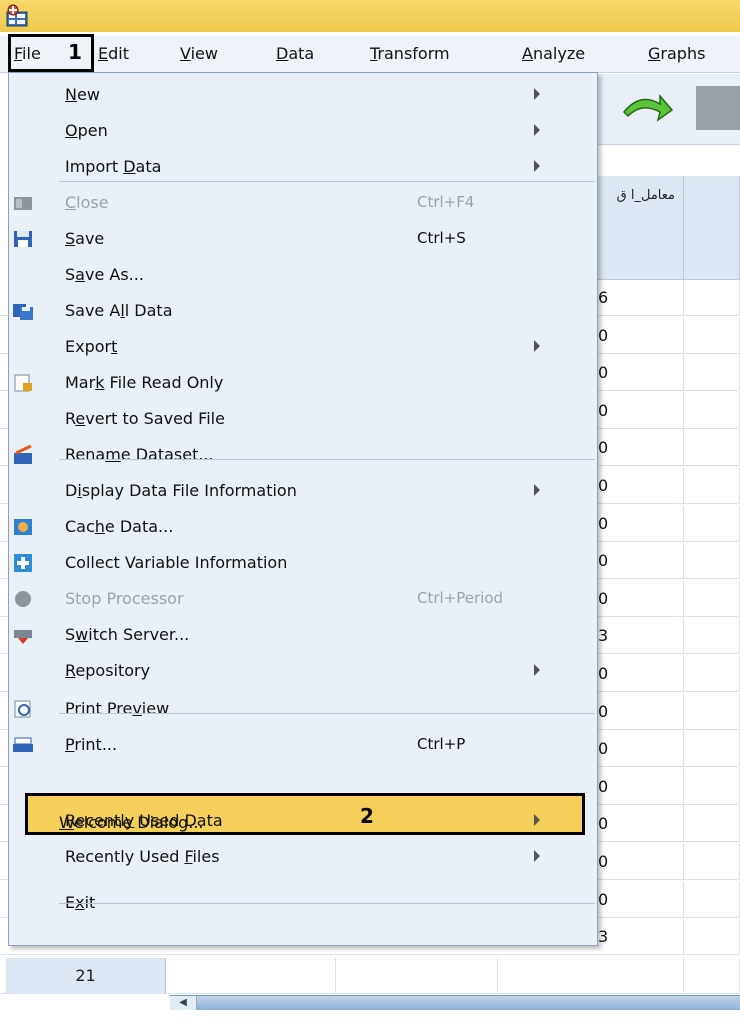  Describe the element at coordinates (303, 383) in the screenshot. I see `menu-item-mark-file-read-only: Mark File Read Only` at that location.